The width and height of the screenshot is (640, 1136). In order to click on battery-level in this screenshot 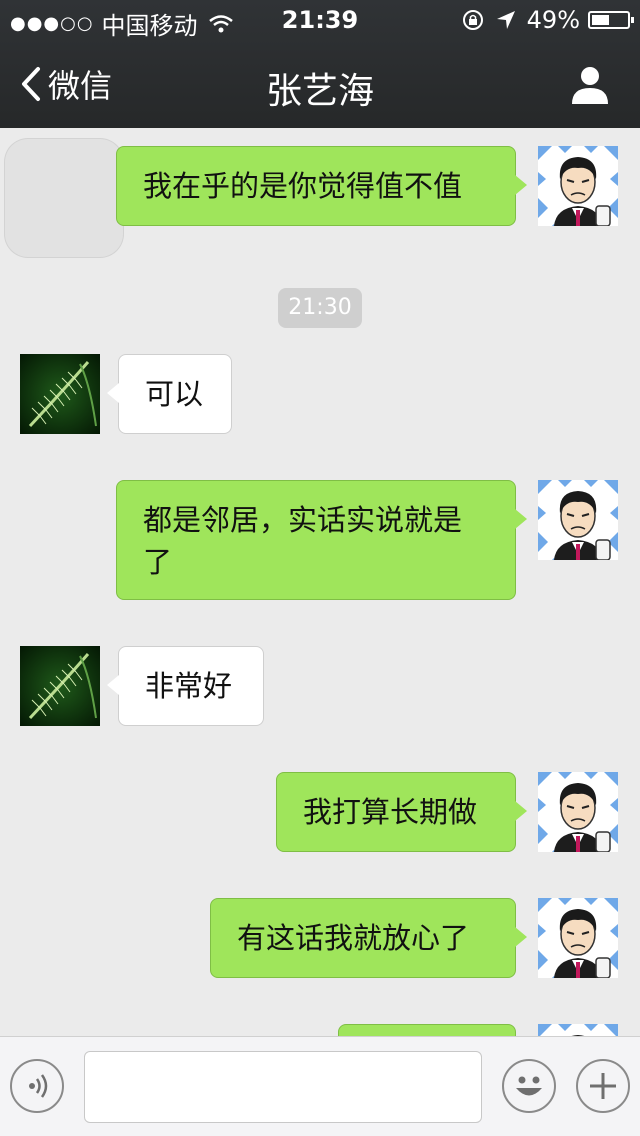, I will do `click(600, 20)`.